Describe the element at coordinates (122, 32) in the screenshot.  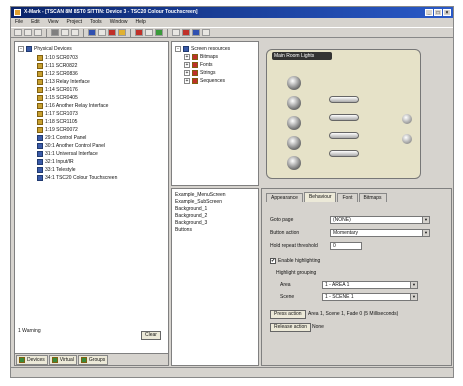
I see `warning-icon` at that location.